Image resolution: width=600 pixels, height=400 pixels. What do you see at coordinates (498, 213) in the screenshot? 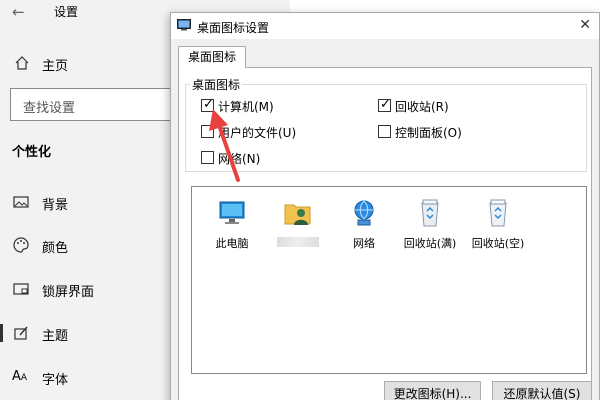
I see `recycle-bin-empty-icon` at bounding box center [498, 213].